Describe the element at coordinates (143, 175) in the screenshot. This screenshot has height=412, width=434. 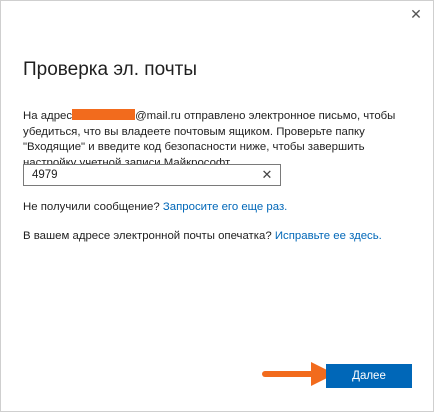
I see `security-code-input` at that location.